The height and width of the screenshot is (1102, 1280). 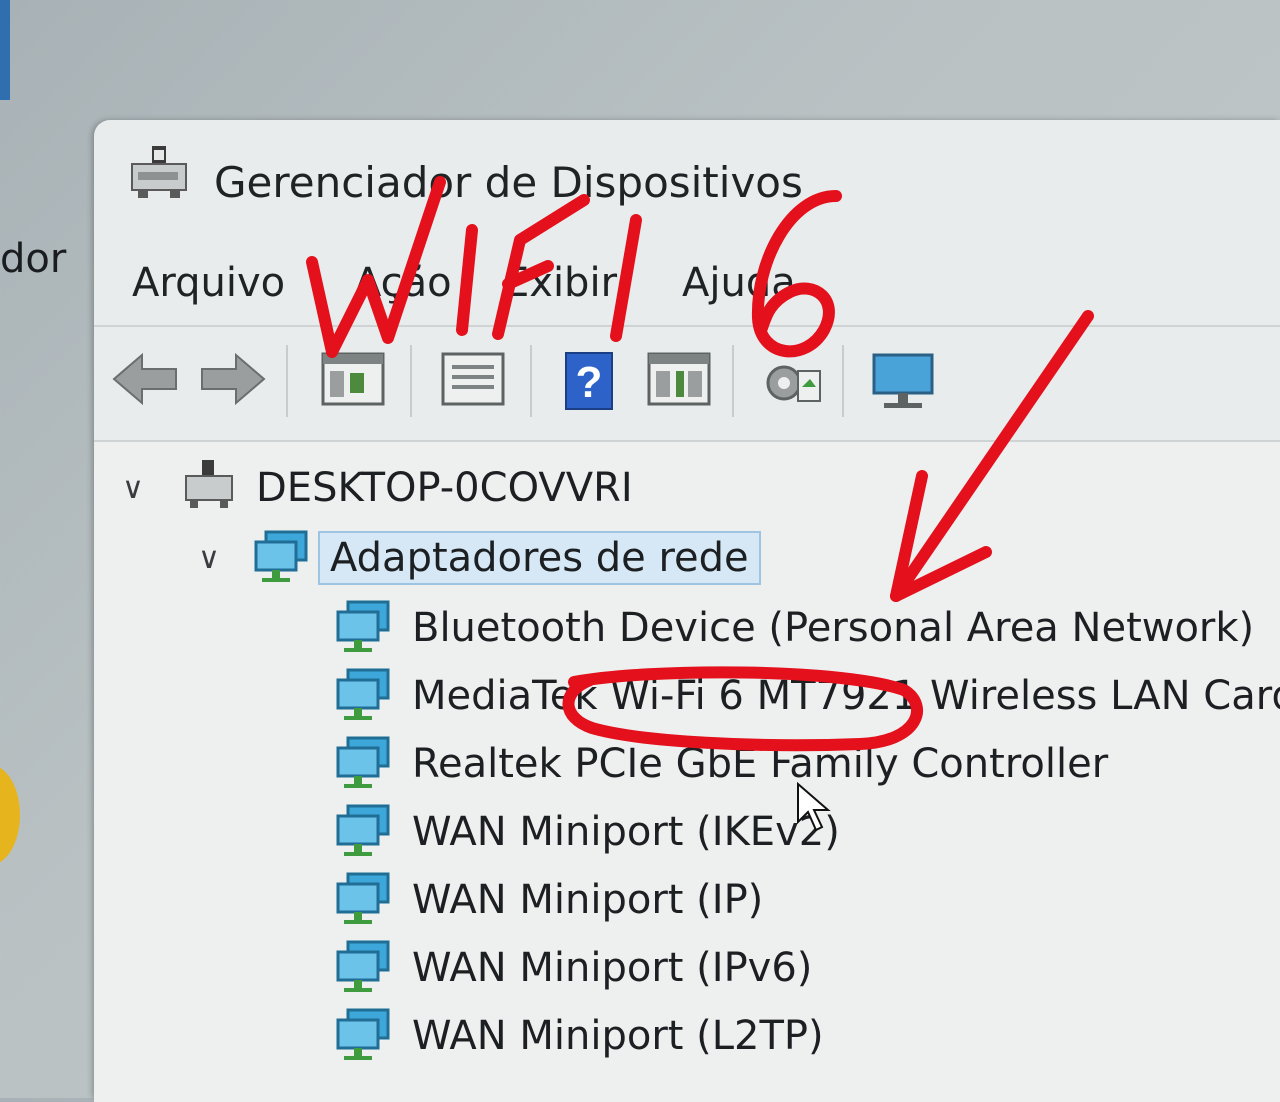 I want to click on device-row: Bluetooth Device (Personal Area Network), so click(x=794, y=628).